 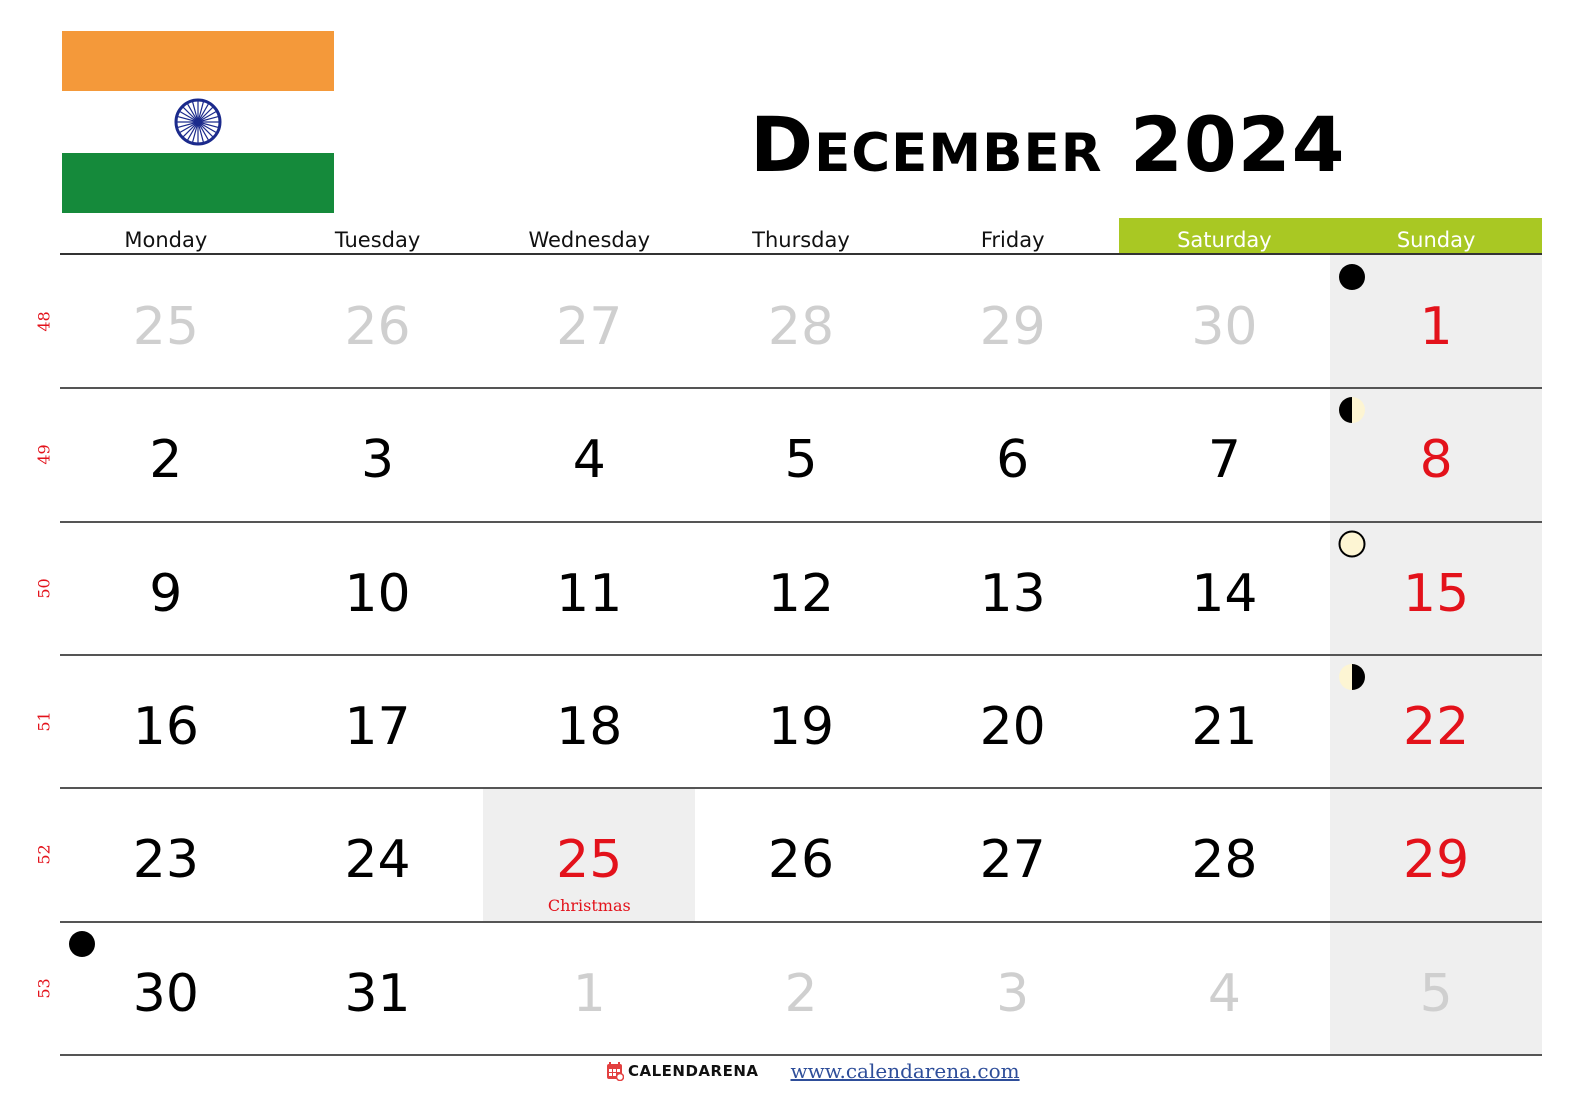 I want to click on calendar-logo-icon, so click(x=615, y=1071).